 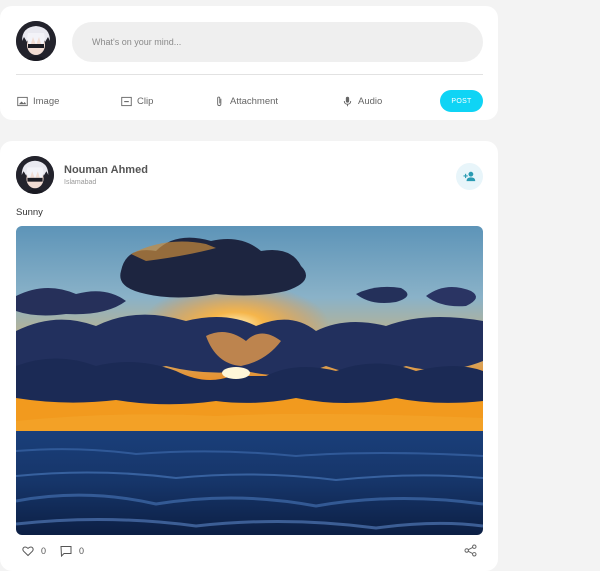 I want to click on add-clip-button: Clip, so click(x=137, y=101).